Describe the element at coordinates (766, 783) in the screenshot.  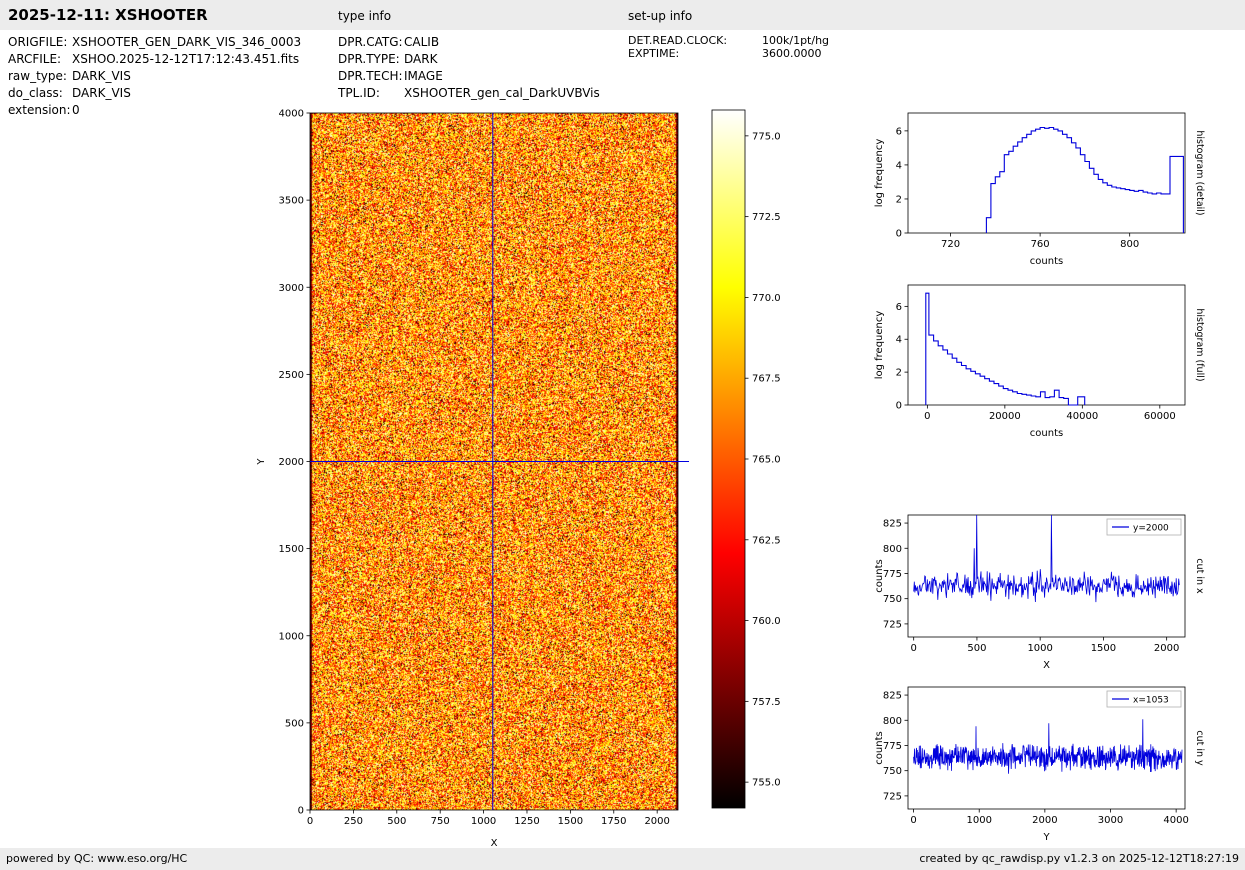
I see `svg-text: 755.0` at that location.